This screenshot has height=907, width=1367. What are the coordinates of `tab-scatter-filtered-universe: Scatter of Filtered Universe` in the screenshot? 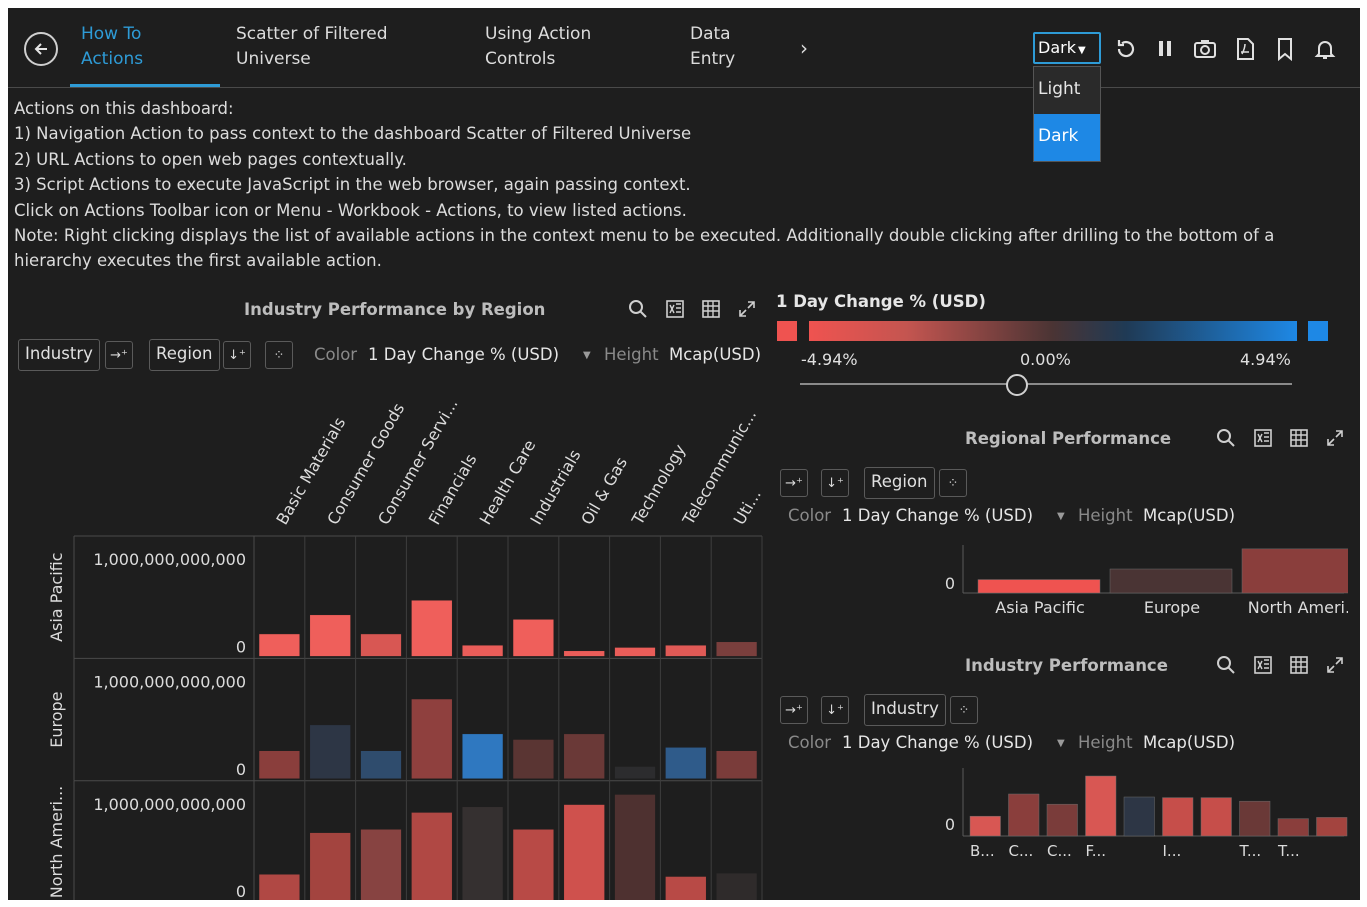 It's located at (312, 47).